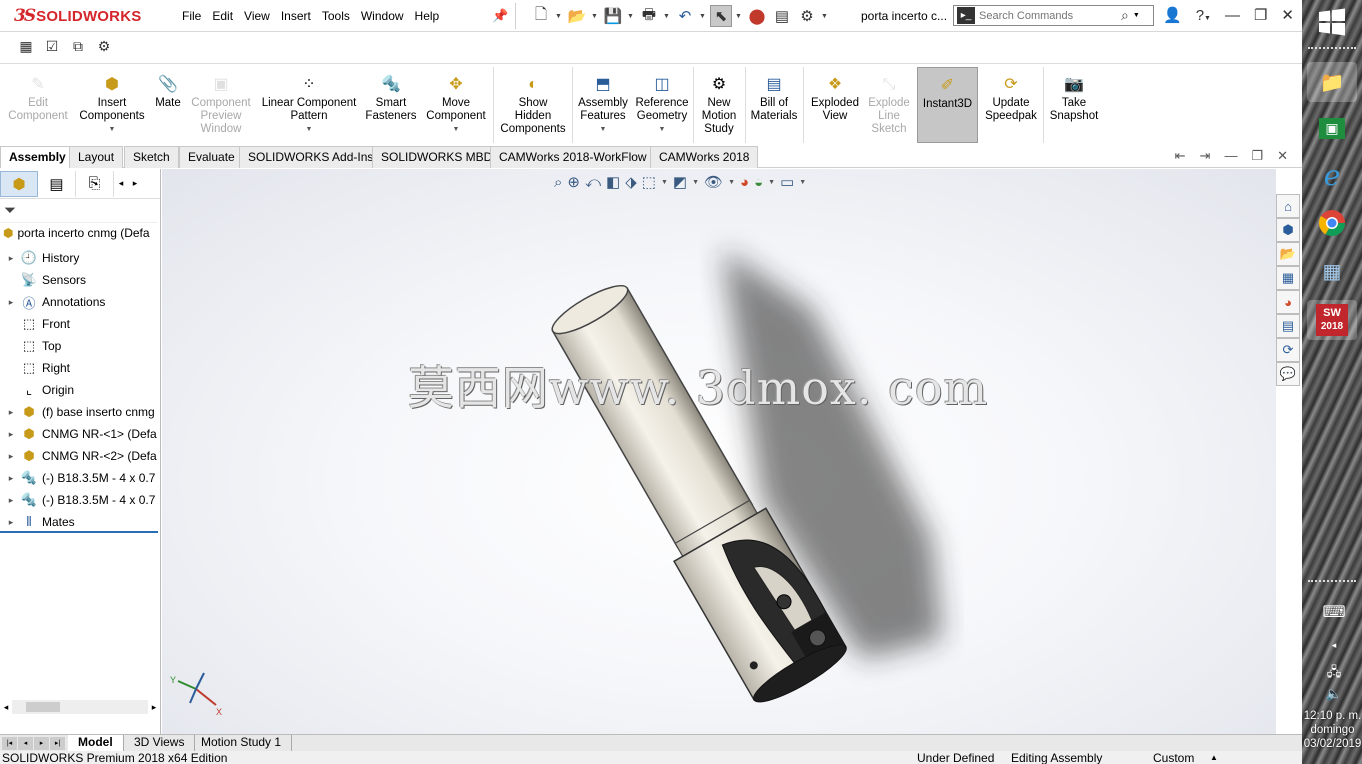  Describe the element at coordinates (807, 16) in the screenshot. I see `options-gear-icon: ⚙` at that location.